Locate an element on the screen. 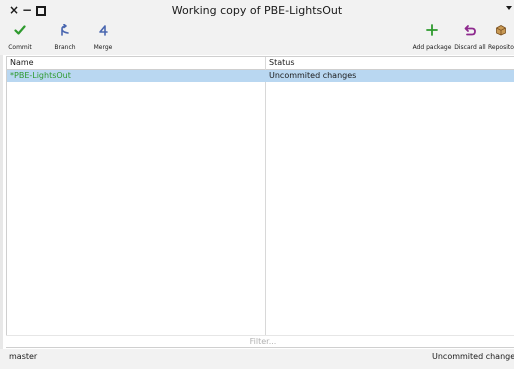  window-title: Working copy of PBE-LightsOut is located at coordinates (257, 10).